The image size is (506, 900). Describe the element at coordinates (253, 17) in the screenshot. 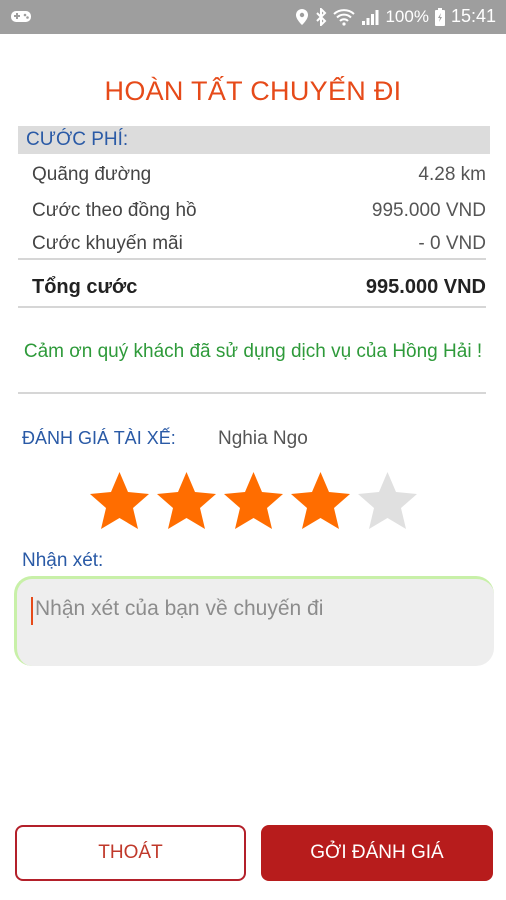

I see `status-bar: 100% 15:41` at that location.